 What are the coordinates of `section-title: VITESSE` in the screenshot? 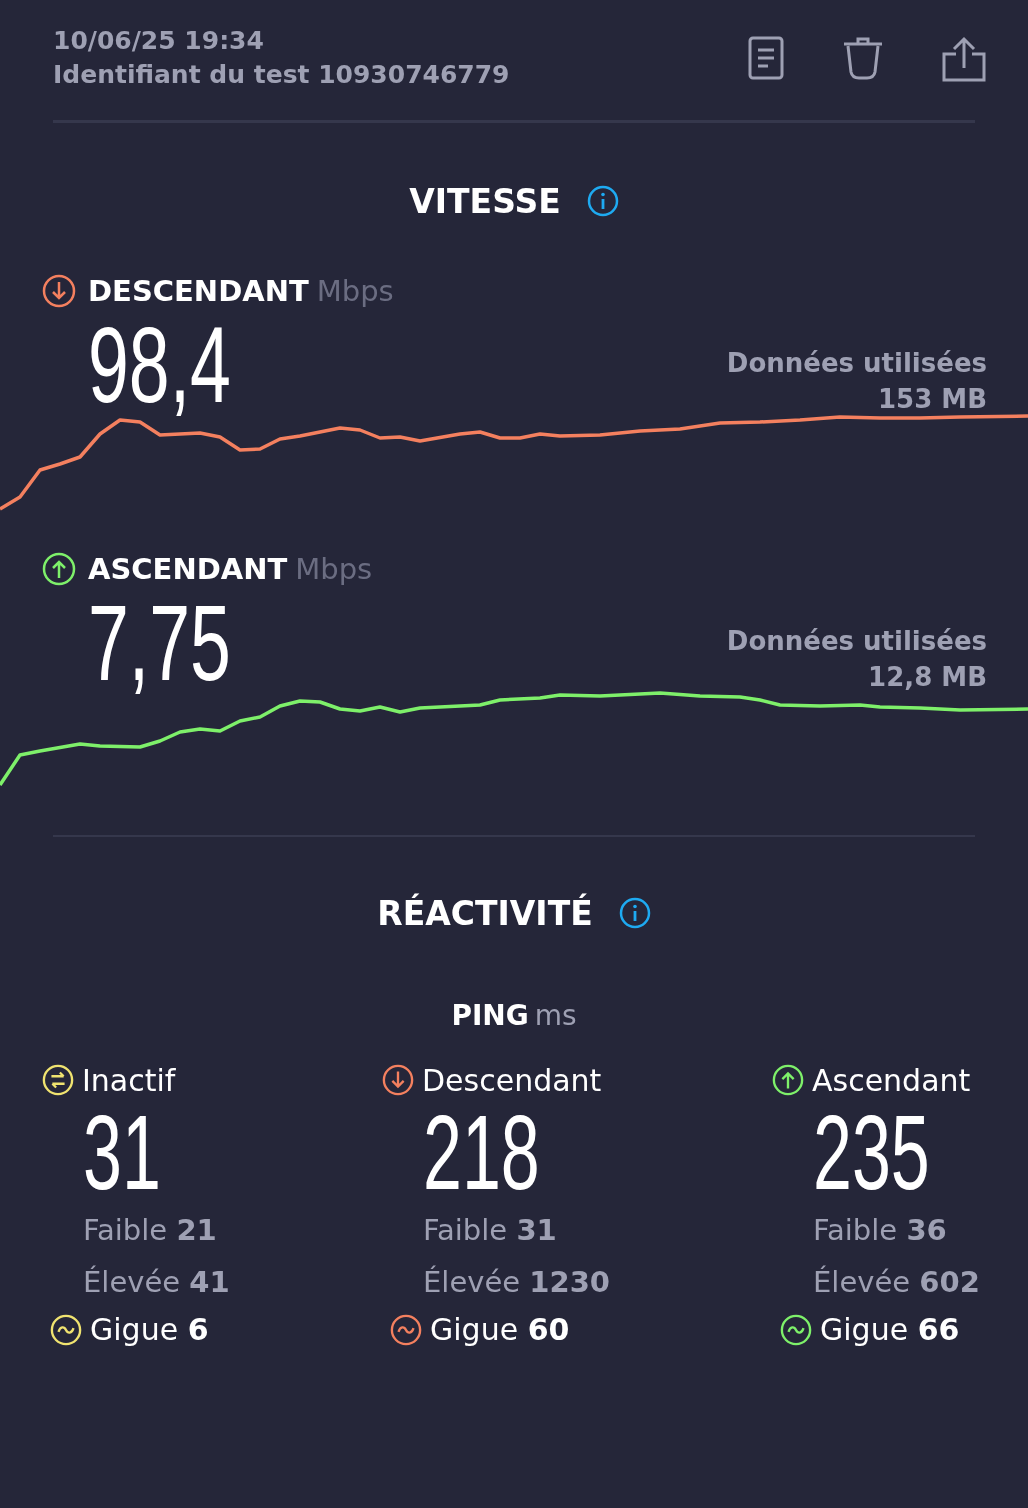 It's located at (485, 201).